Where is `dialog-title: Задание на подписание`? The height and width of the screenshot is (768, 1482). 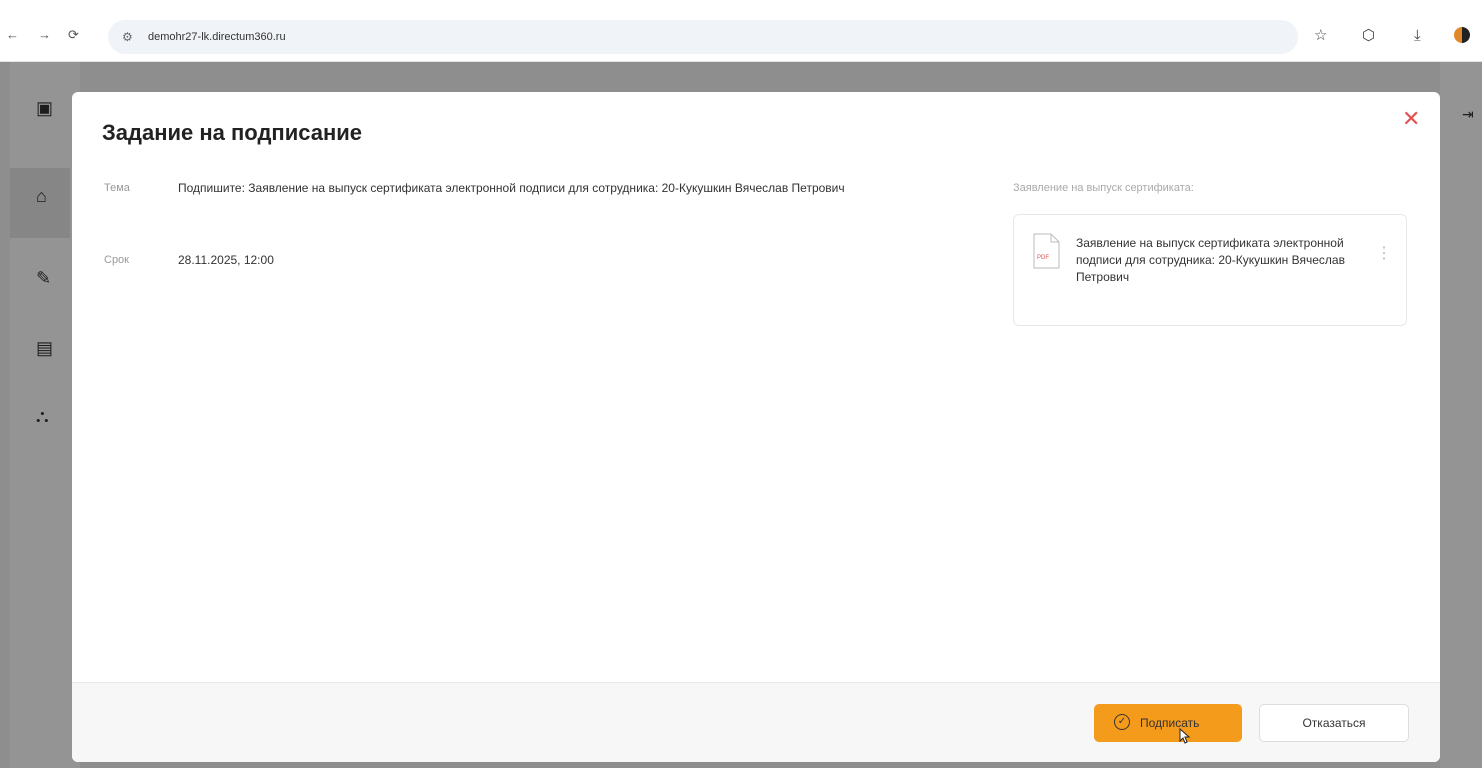 dialog-title: Задание на подписание is located at coordinates (232, 132).